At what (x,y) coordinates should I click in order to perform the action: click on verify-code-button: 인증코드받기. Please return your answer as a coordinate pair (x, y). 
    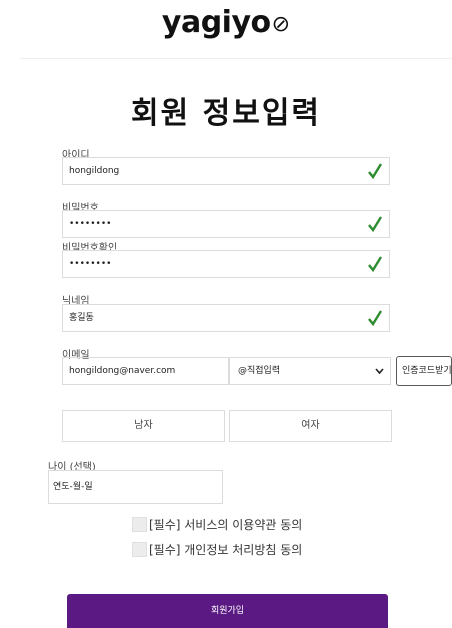
    Looking at the image, I should click on (424, 371).